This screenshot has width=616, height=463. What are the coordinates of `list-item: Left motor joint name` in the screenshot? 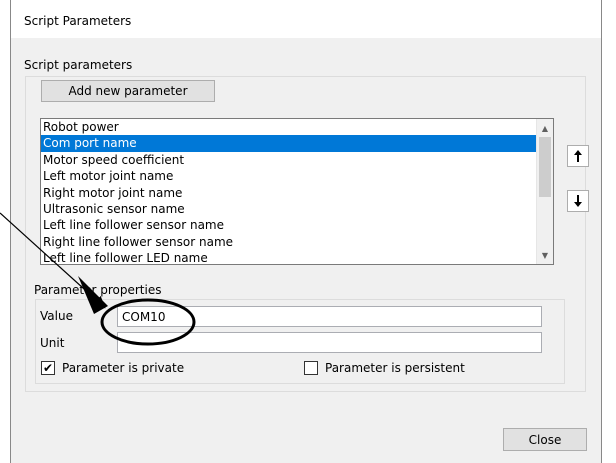 It's located at (288, 176).